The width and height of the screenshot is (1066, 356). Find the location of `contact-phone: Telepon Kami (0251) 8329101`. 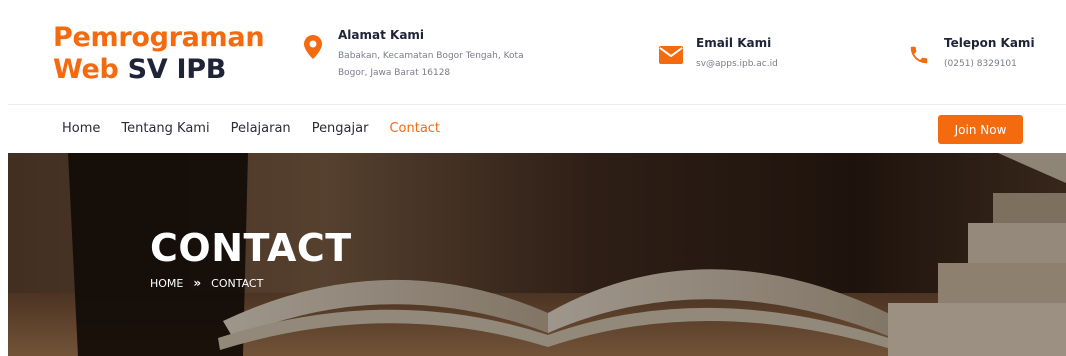

contact-phone: Telepon Kami (0251) 8329101 is located at coordinates (970, 54).